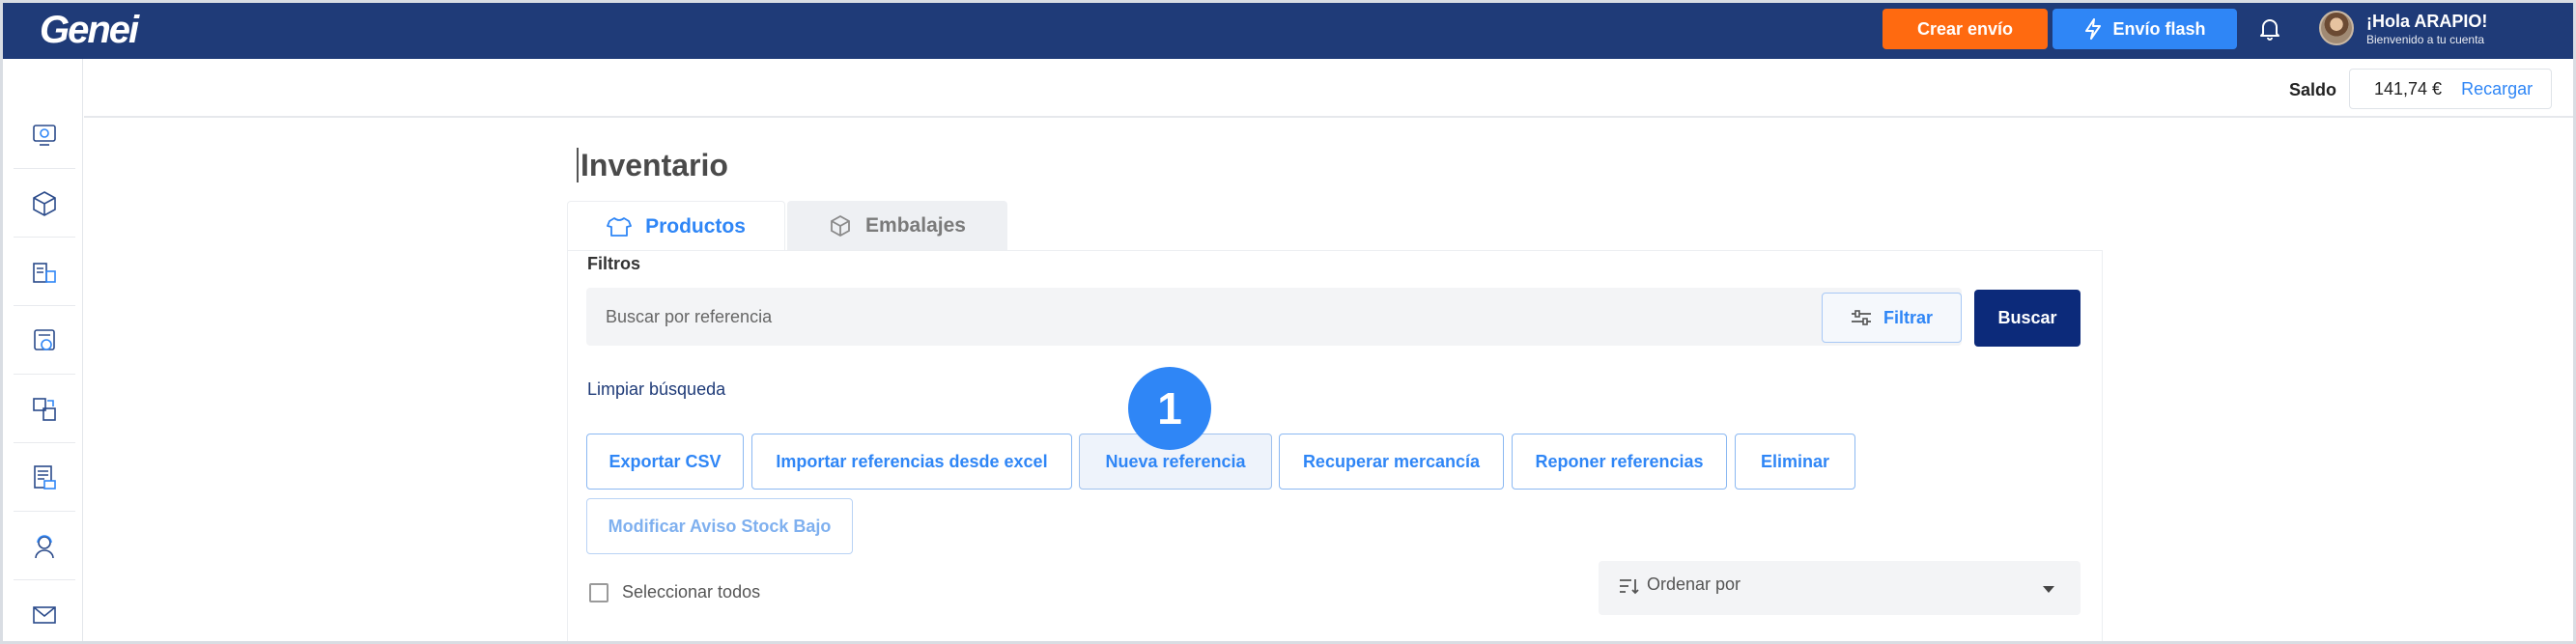  I want to click on sidebar-item-messages, so click(44, 611).